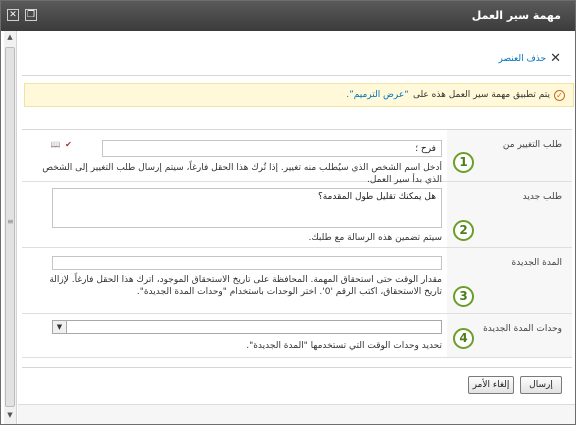 This screenshot has width=576, height=425. I want to click on divider, so click(296, 75).